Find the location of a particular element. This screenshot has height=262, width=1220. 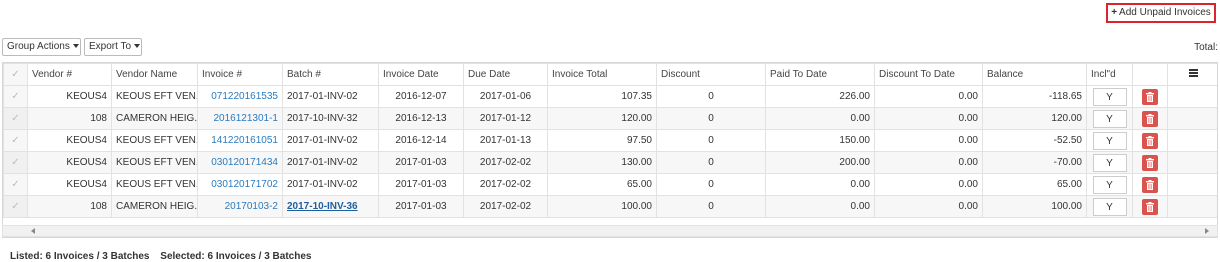

vendor-no-cell: KEOUS4 is located at coordinates (69, 184).